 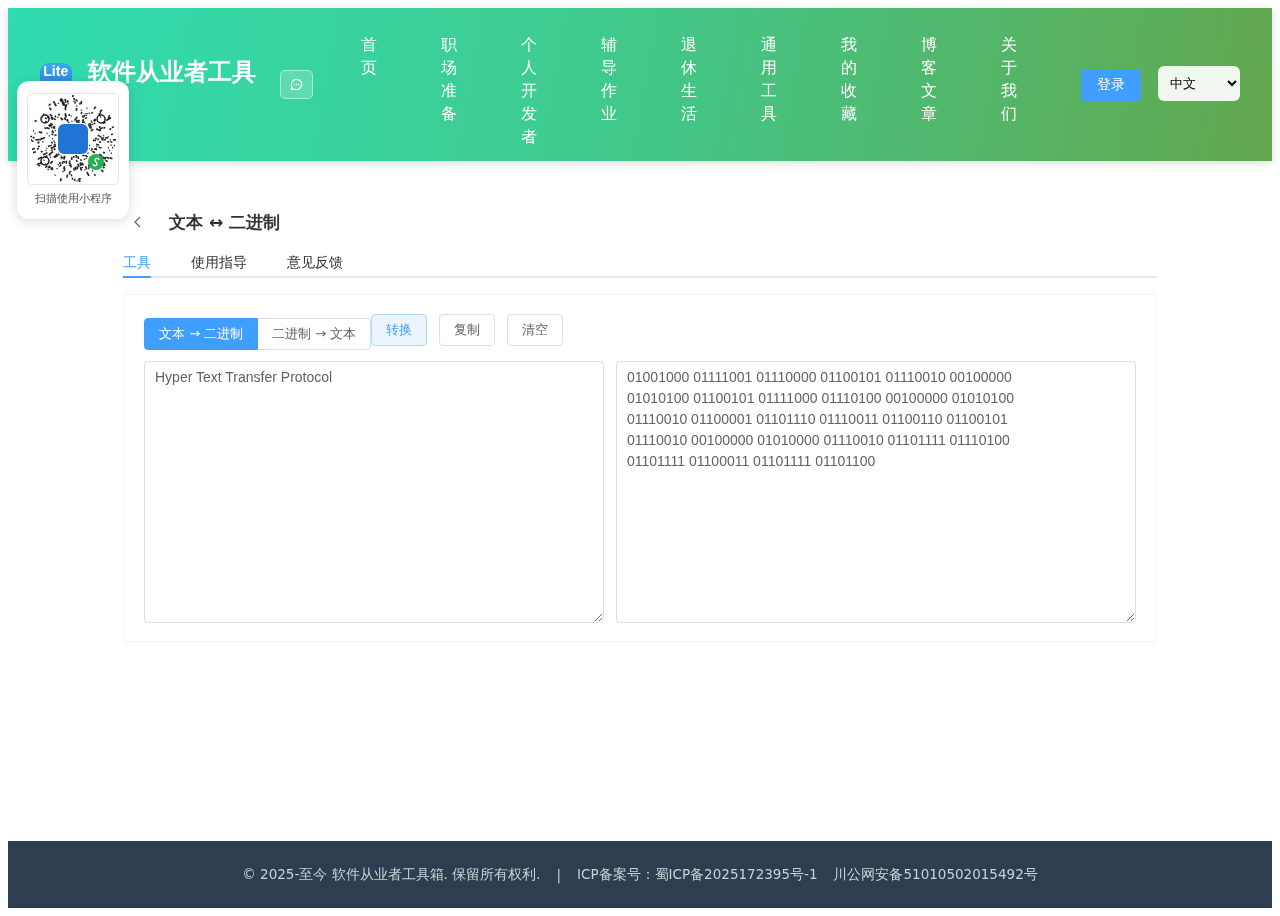 What do you see at coordinates (467, 330) in the screenshot?
I see `action-button: 复制` at bounding box center [467, 330].